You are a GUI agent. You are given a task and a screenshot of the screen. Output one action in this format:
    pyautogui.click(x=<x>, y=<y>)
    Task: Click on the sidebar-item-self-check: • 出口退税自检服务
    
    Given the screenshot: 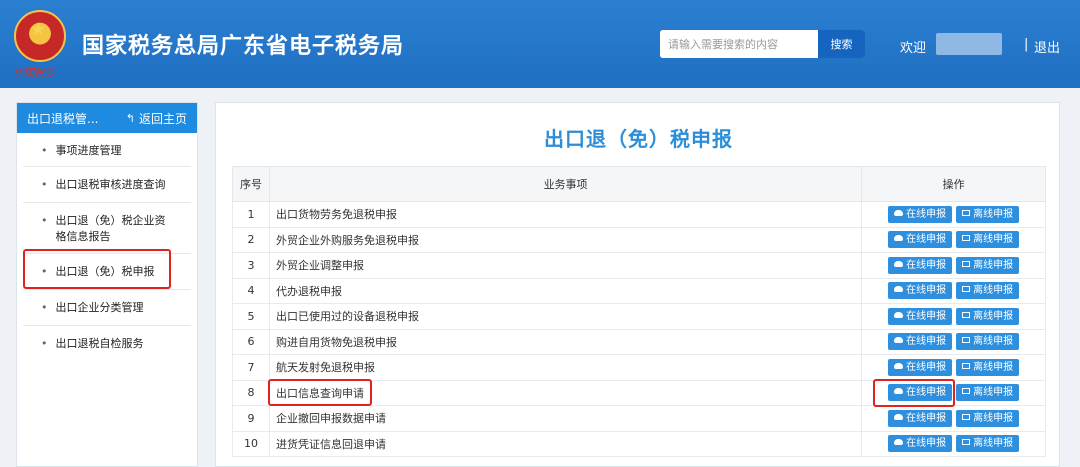 What is the action you would take?
    pyautogui.click(x=107, y=344)
    